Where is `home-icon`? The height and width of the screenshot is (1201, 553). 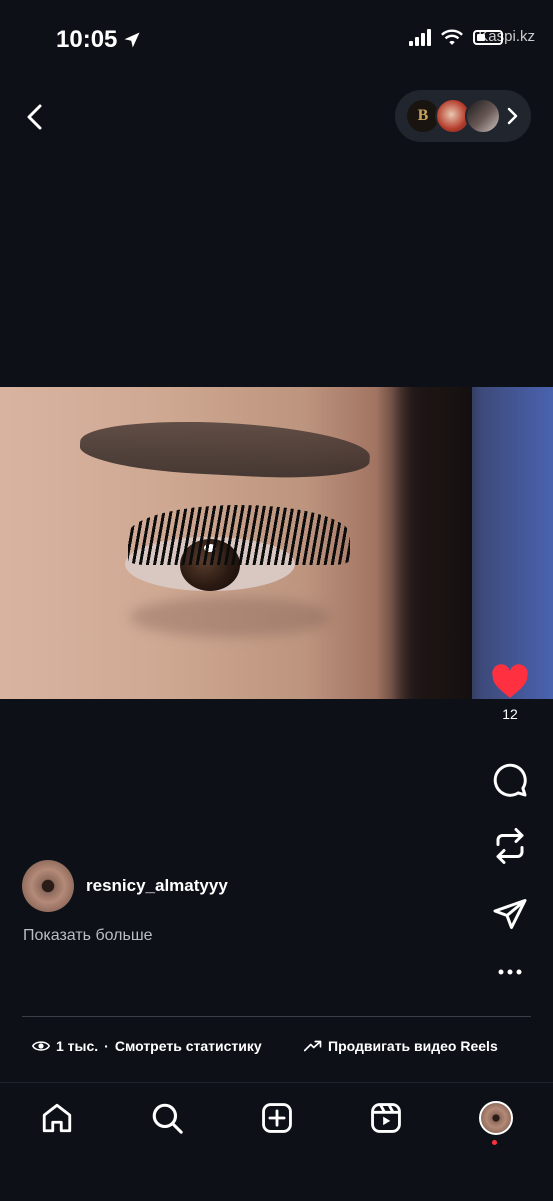 home-icon is located at coordinates (57, 1118).